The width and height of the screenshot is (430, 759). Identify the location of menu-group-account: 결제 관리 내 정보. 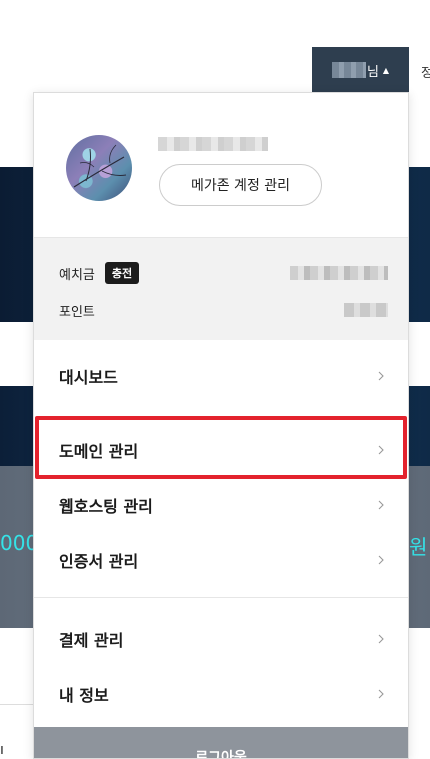
(221, 662).